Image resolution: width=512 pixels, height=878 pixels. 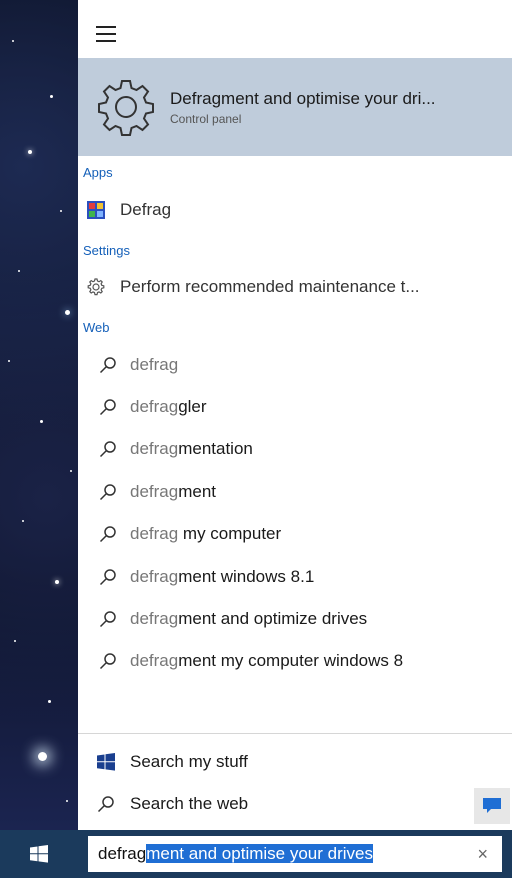 I want to click on settings-gear-icon, so click(x=96, y=287).